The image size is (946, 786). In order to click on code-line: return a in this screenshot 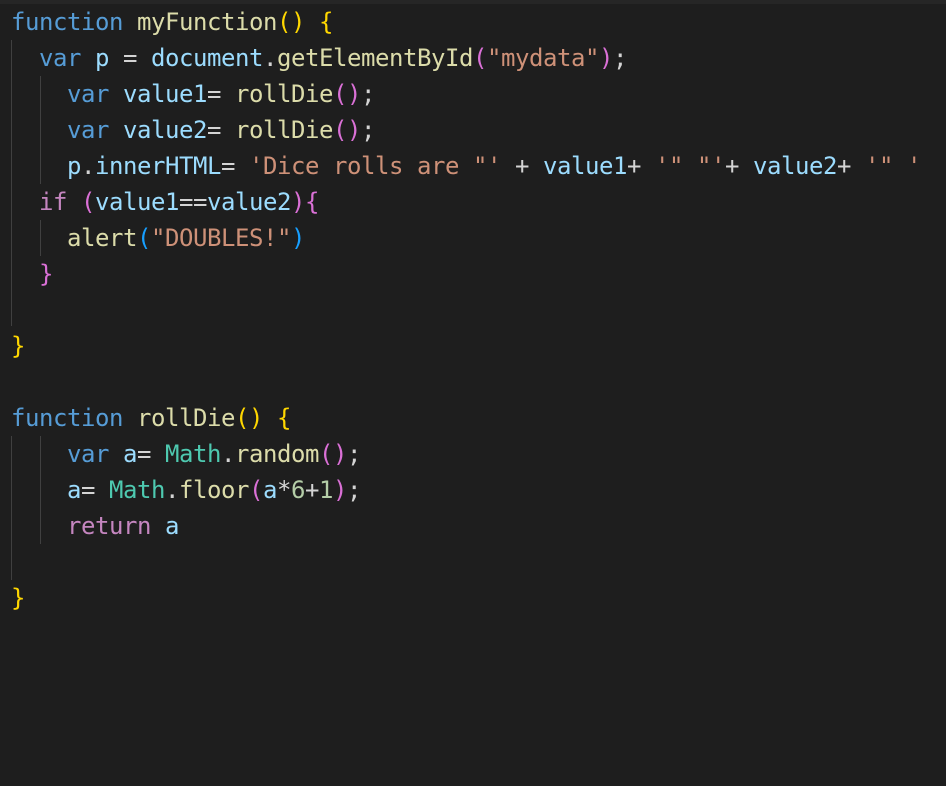, I will do `click(95, 526)`.